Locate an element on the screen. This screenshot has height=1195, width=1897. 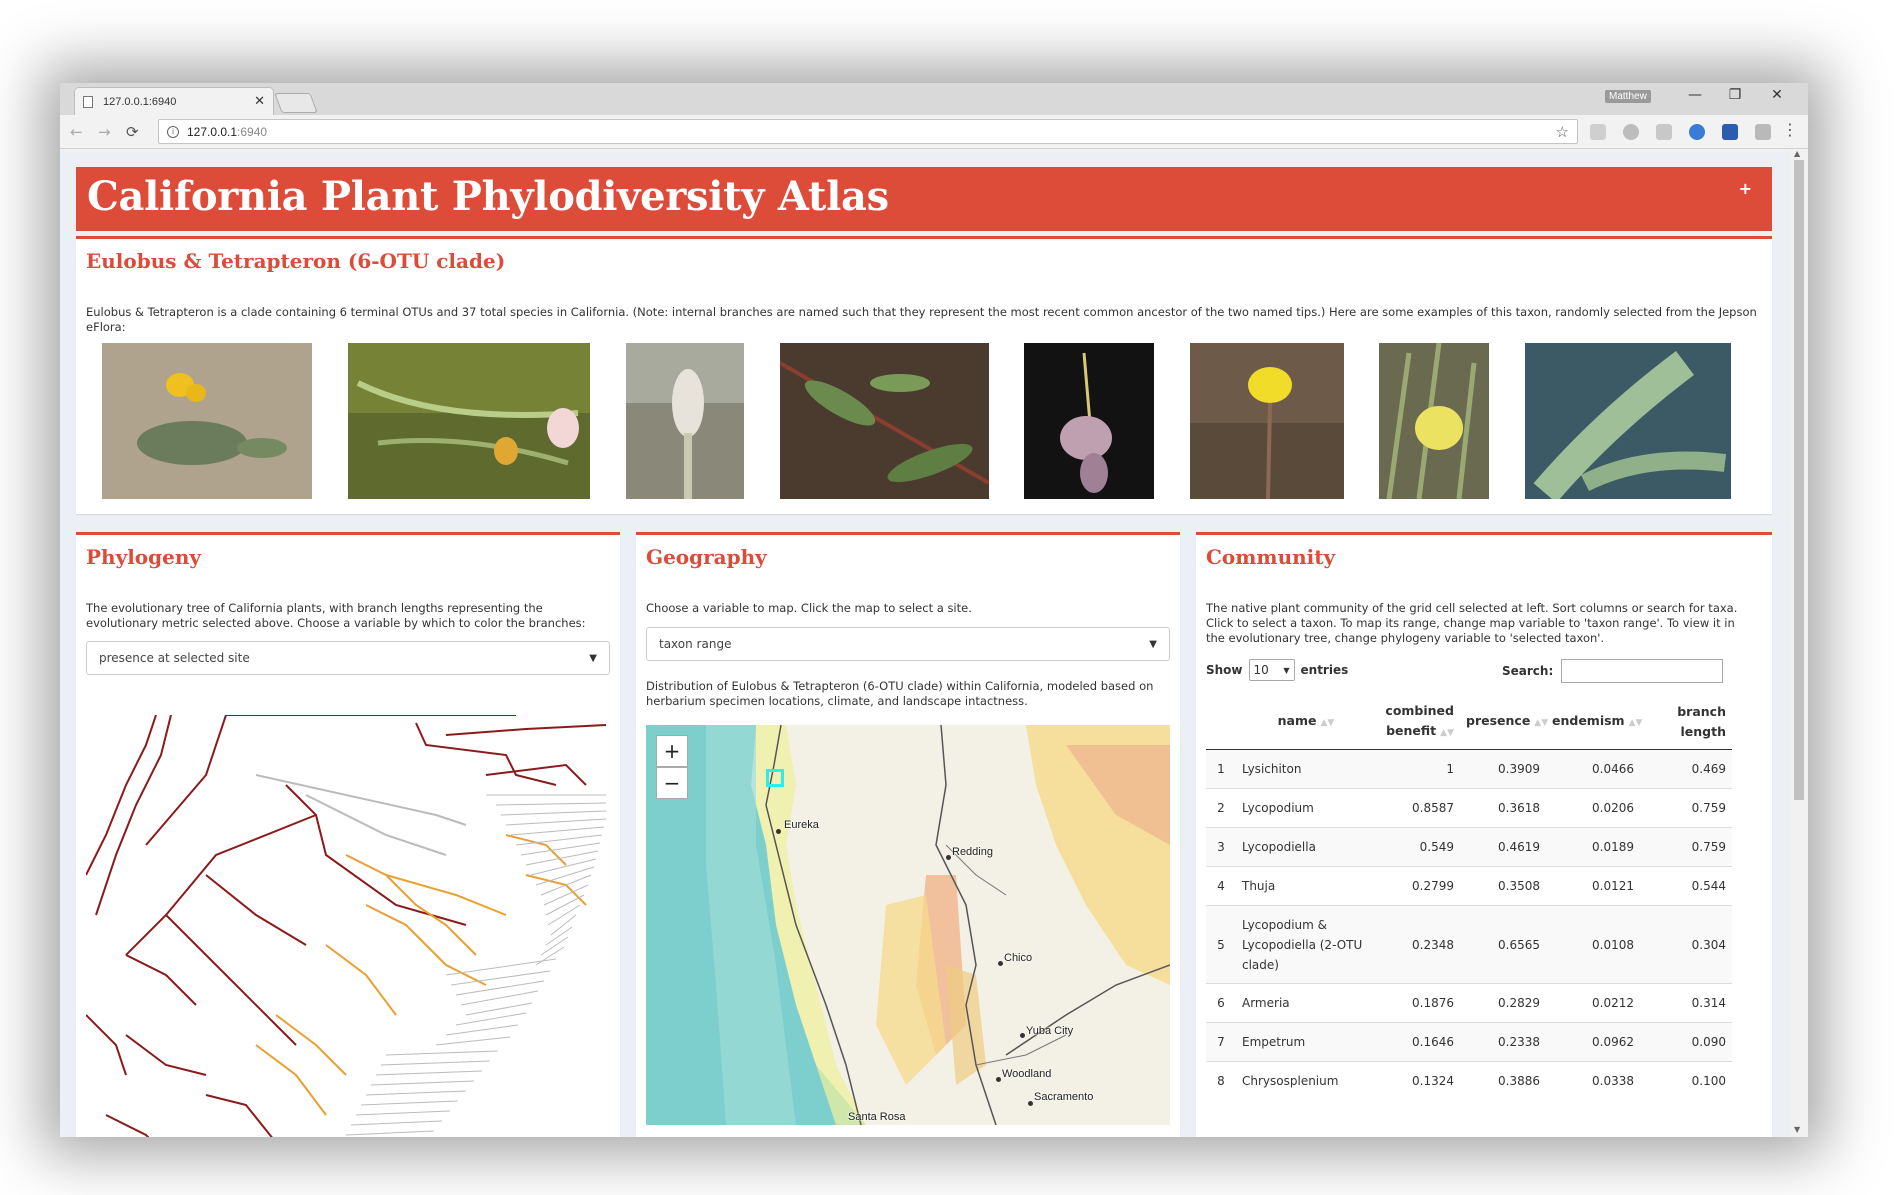
search-input is located at coordinates (1642, 671).